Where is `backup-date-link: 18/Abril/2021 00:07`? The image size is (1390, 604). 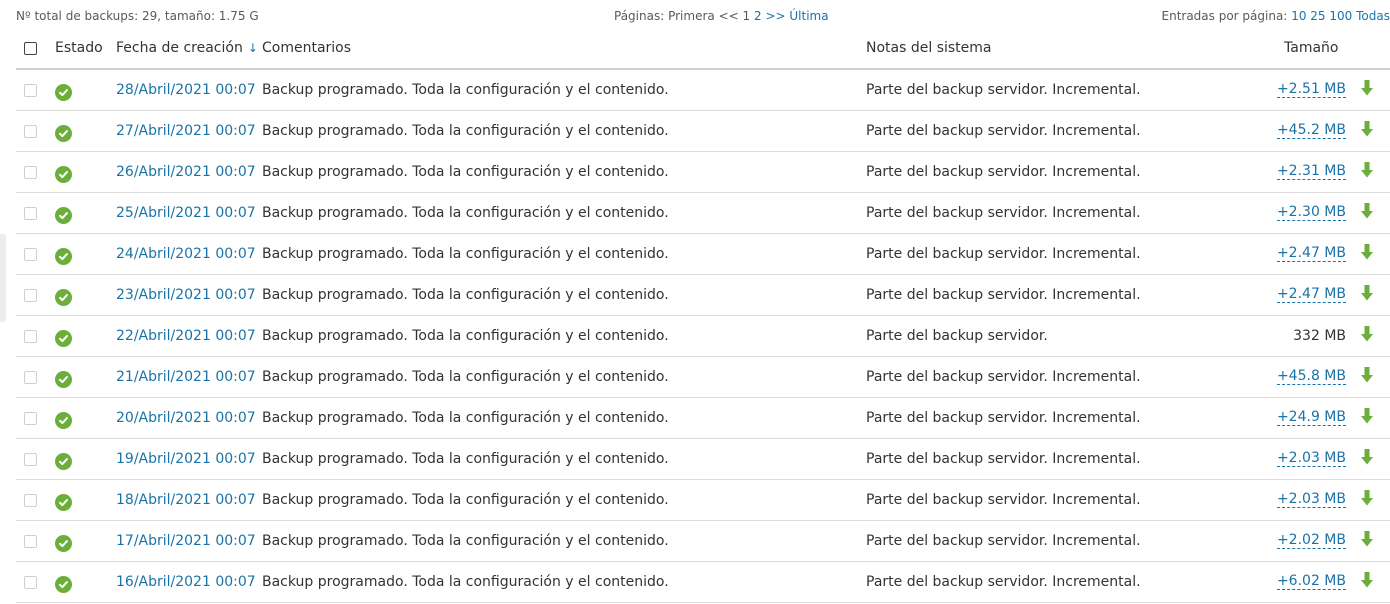
backup-date-link: 18/Abril/2021 00:07 is located at coordinates (186, 500).